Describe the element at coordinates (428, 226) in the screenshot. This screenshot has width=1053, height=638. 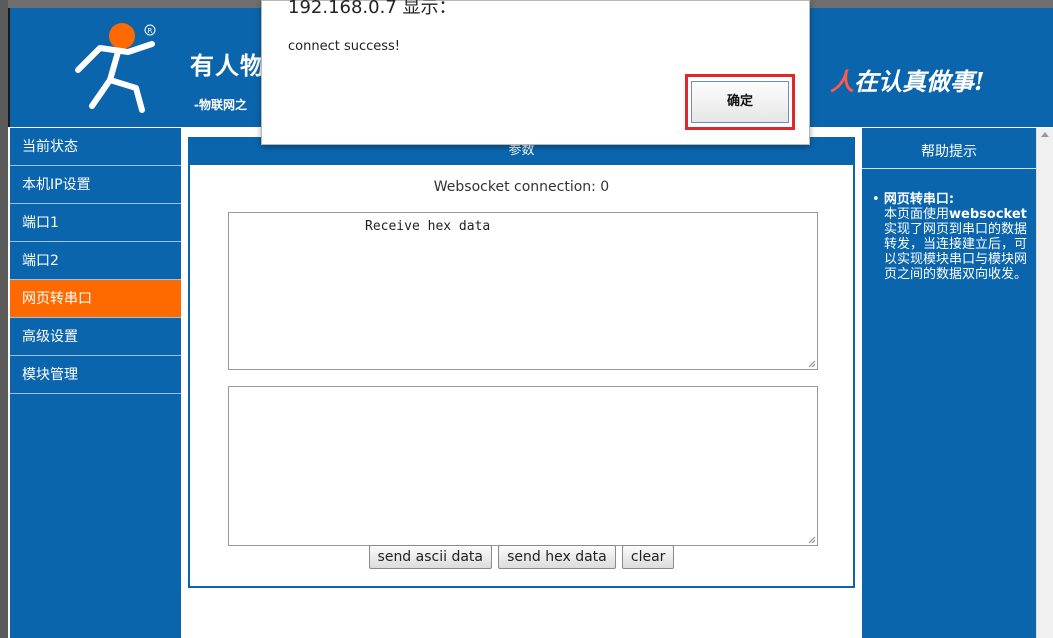
I see `receive-text: Receive hex data` at that location.